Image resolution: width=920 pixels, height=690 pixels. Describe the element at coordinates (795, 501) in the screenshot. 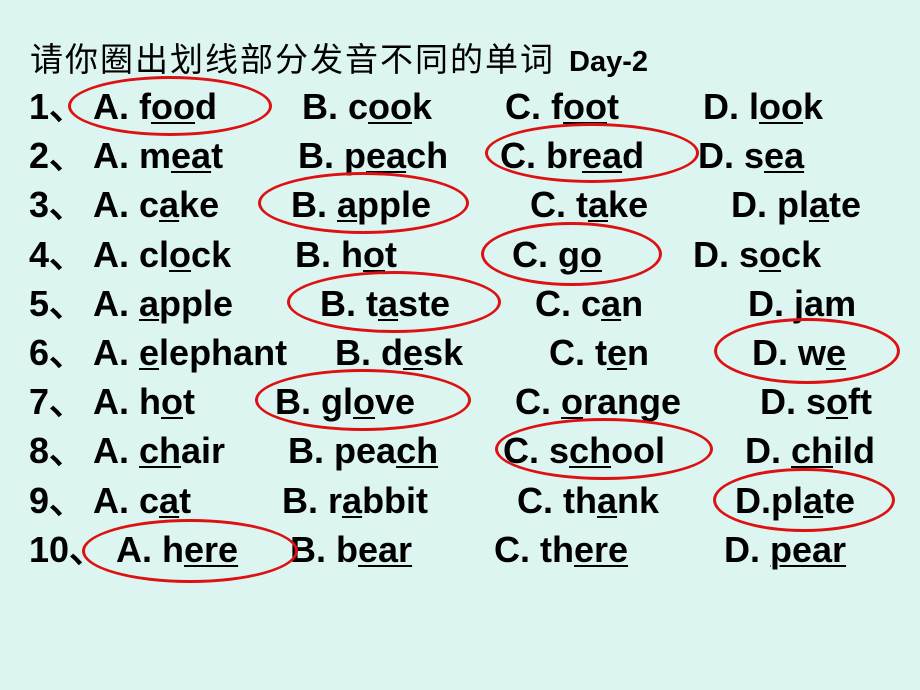

I see `option-d: D.plate` at that location.